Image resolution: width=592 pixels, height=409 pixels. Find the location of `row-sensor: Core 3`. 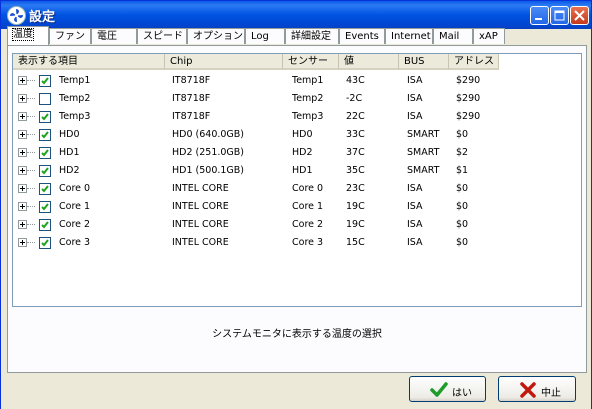

row-sensor: Core 3 is located at coordinates (308, 242).